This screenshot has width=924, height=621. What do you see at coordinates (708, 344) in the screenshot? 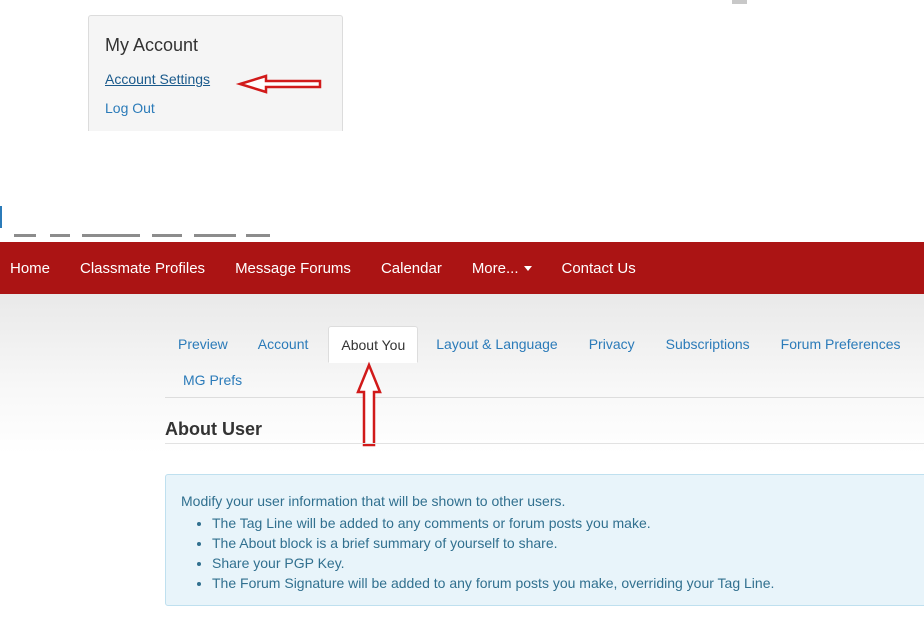
I see `tab-subscriptions: Subscriptions` at bounding box center [708, 344].